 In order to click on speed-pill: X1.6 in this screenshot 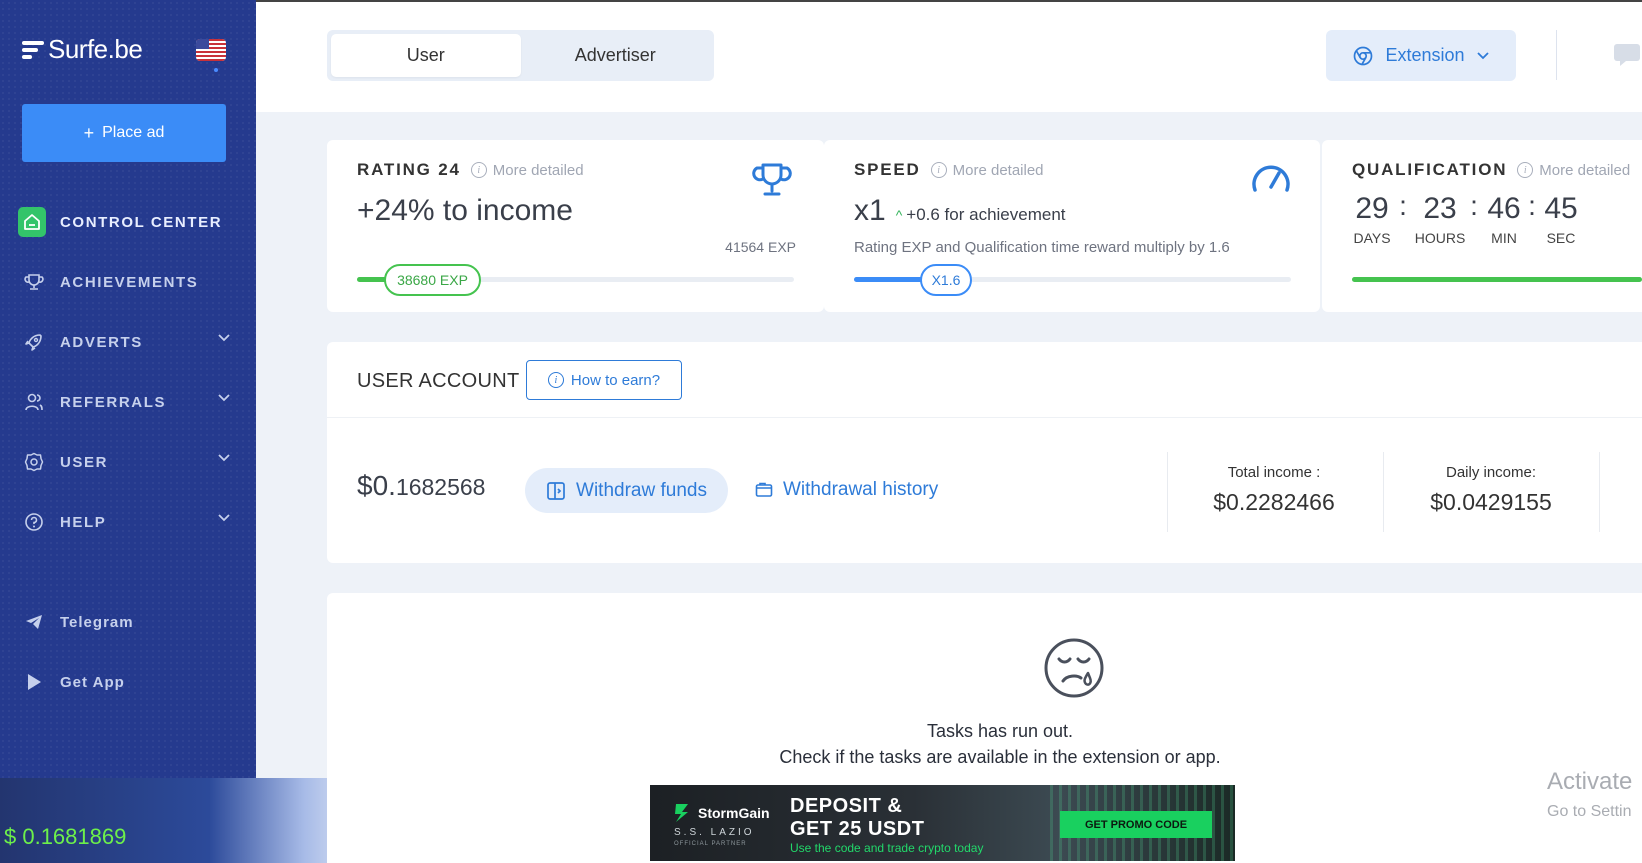, I will do `click(946, 280)`.